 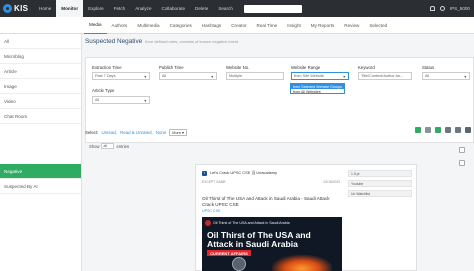 I want to click on flame-image, so click(x=302, y=263).